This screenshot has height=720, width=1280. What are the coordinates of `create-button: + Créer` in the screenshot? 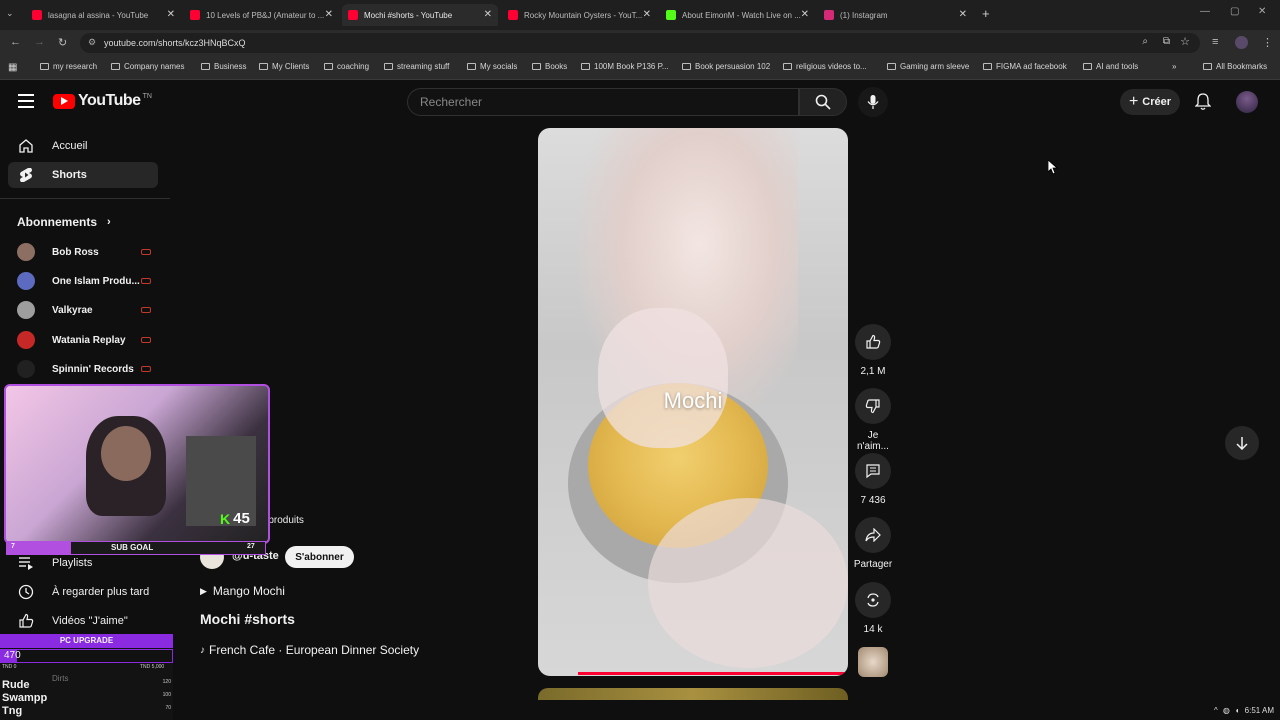 It's located at (1150, 102).